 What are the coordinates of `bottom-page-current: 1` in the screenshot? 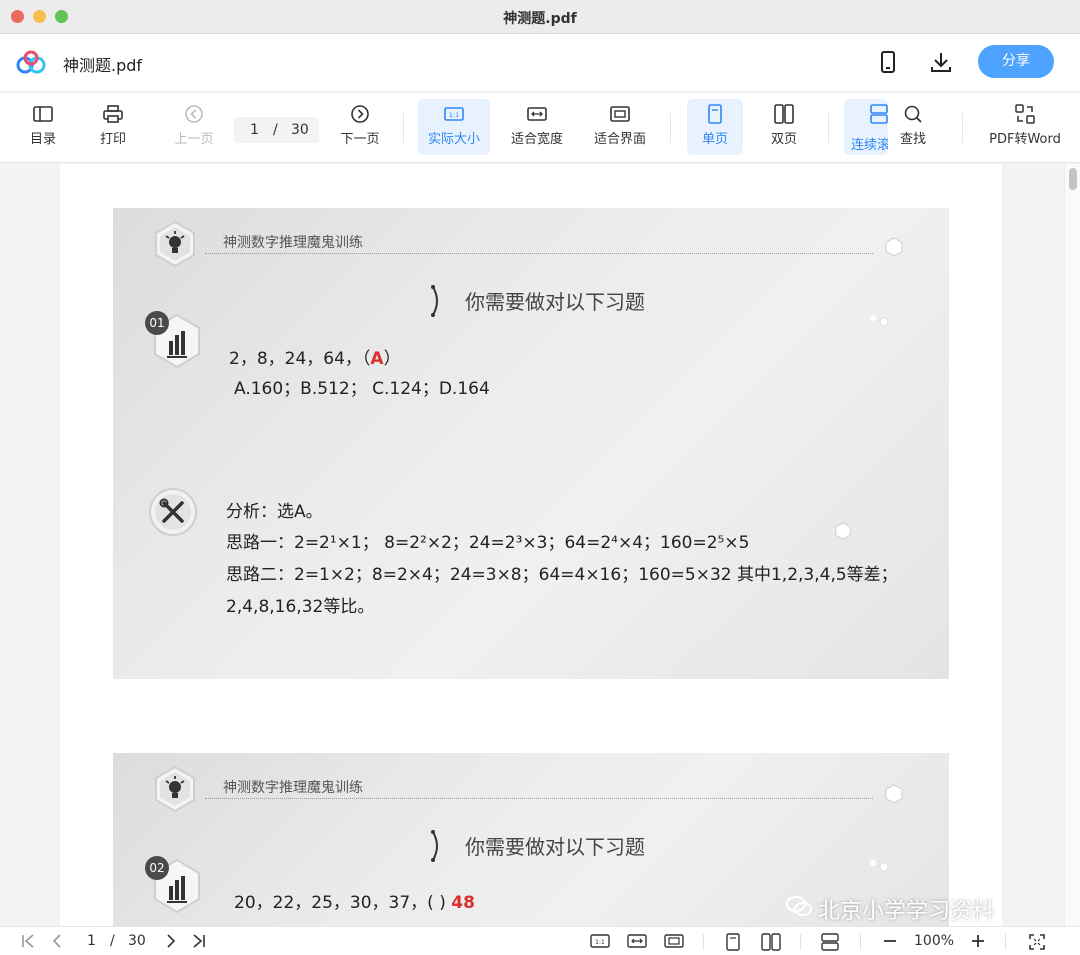 It's located at (91, 941).